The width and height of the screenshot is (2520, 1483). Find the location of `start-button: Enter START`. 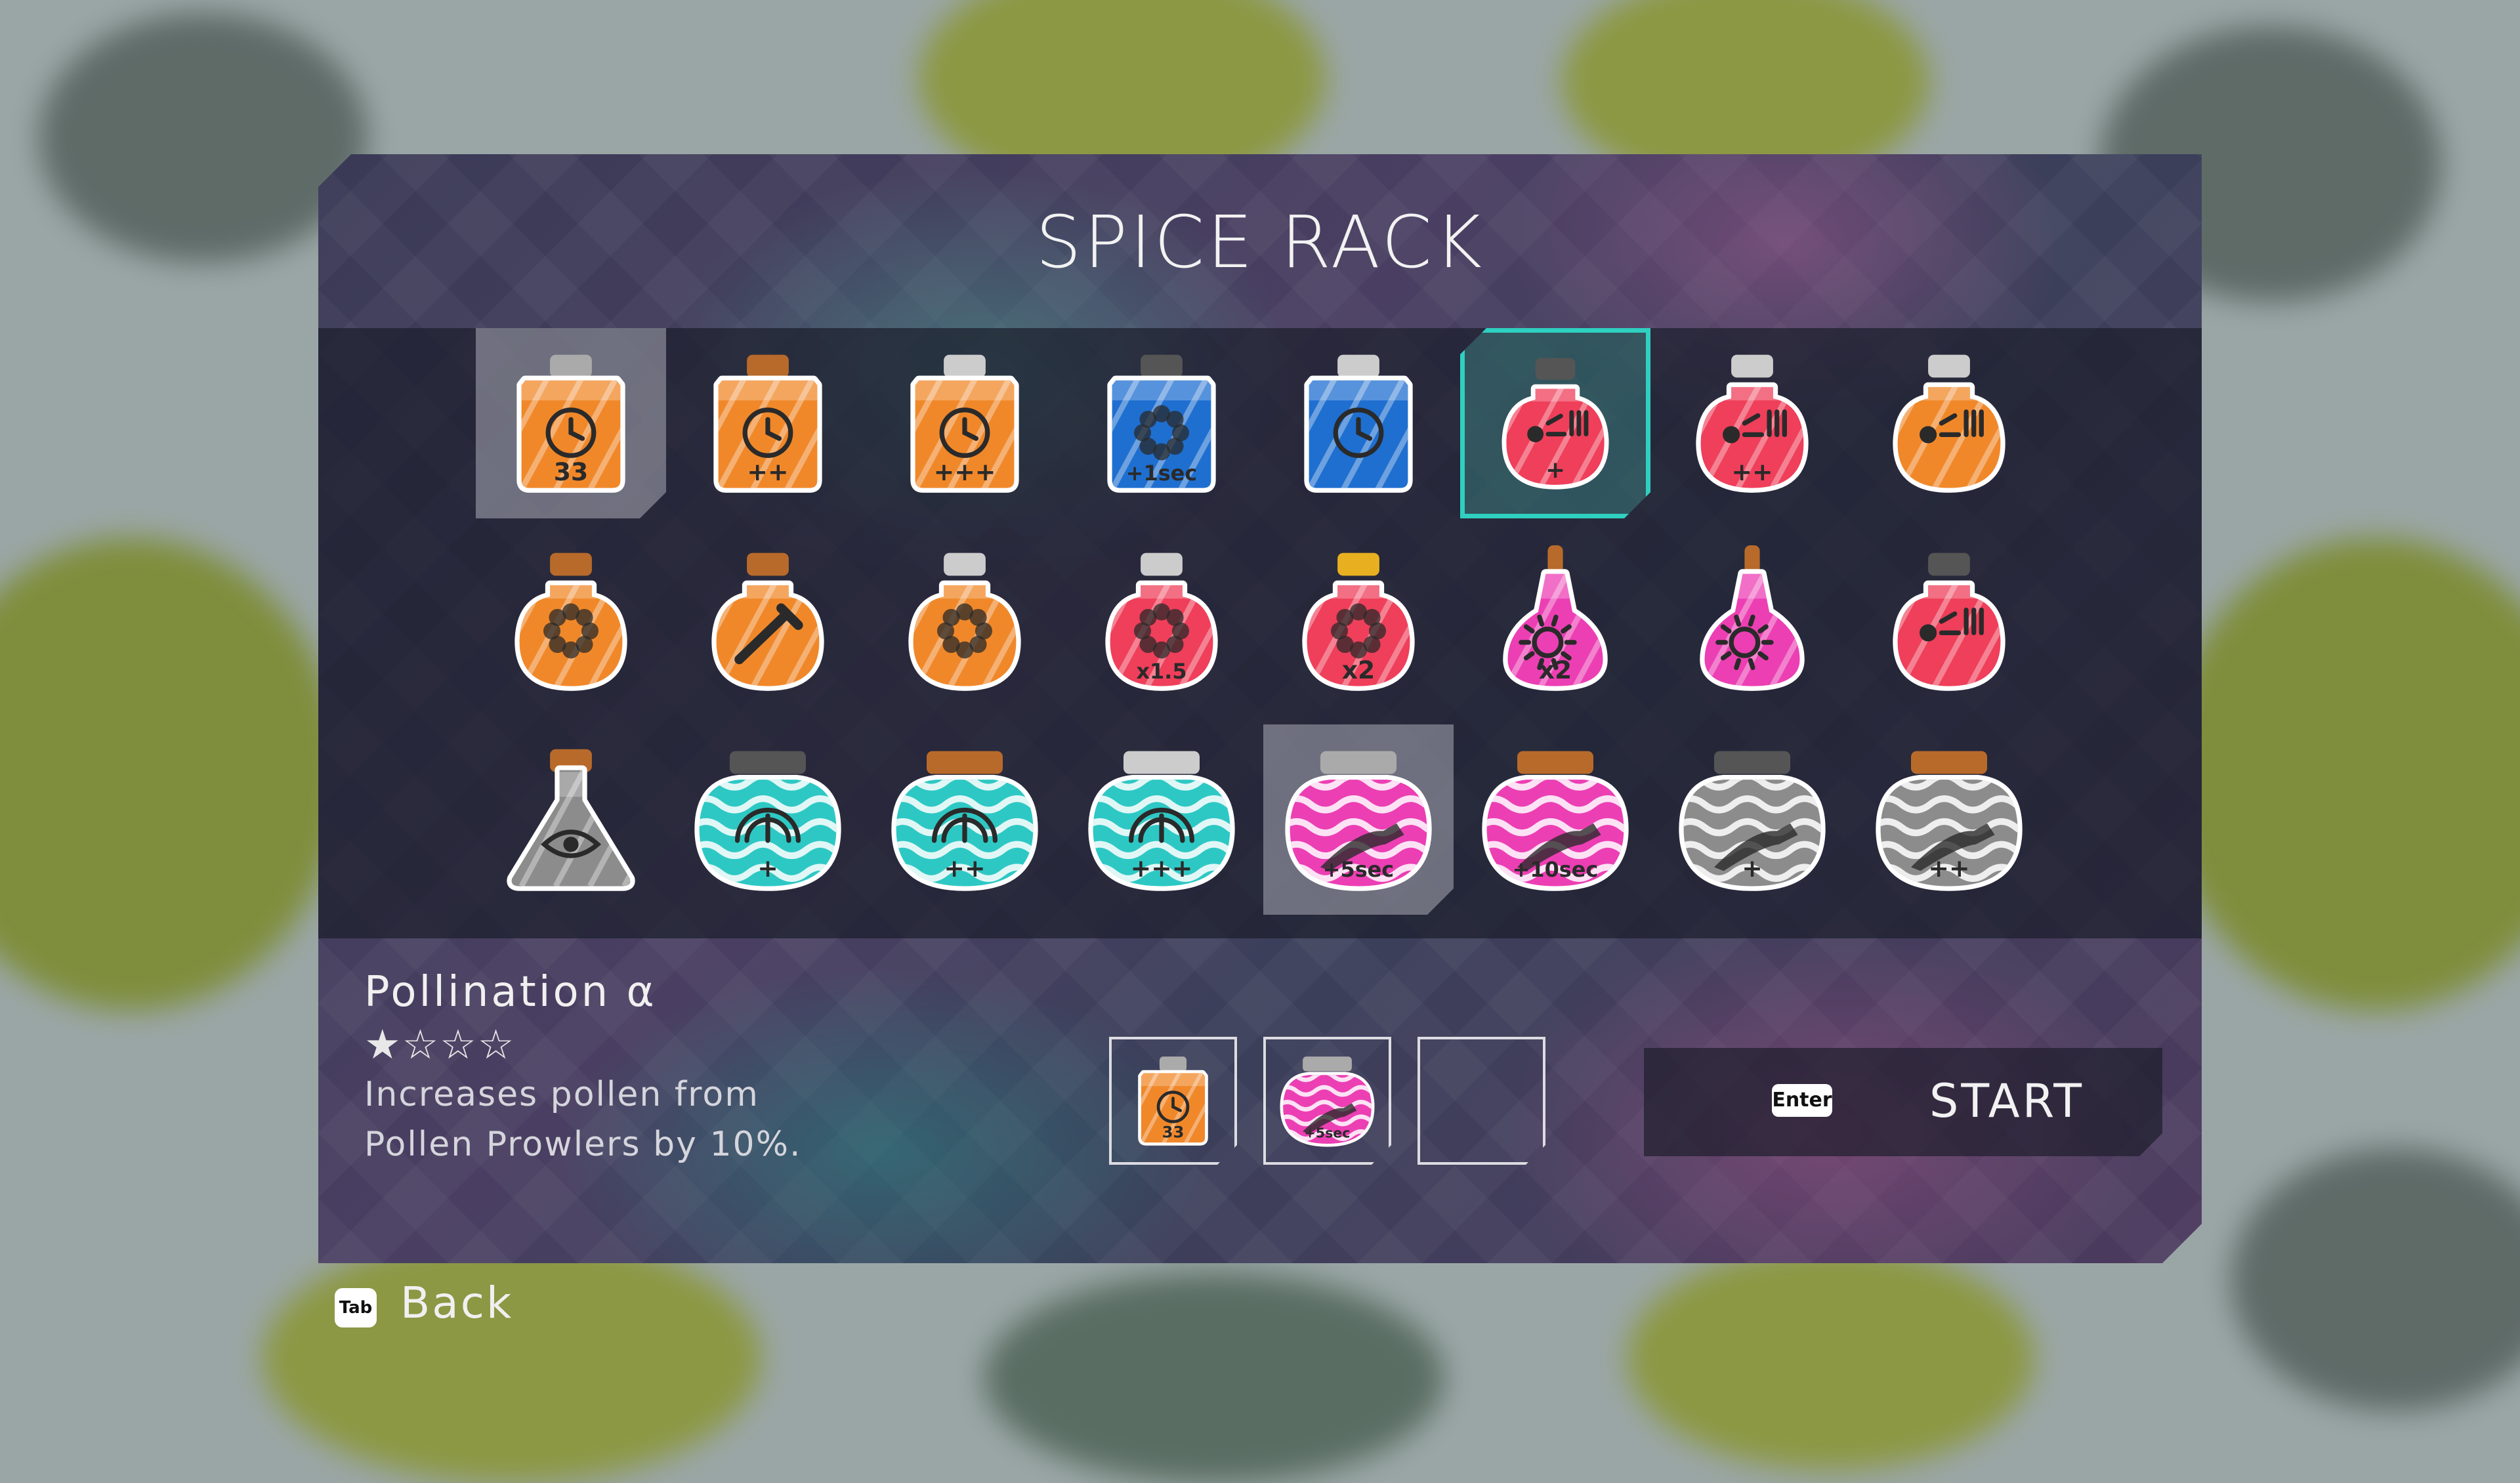

start-button: Enter START is located at coordinates (1903, 1102).